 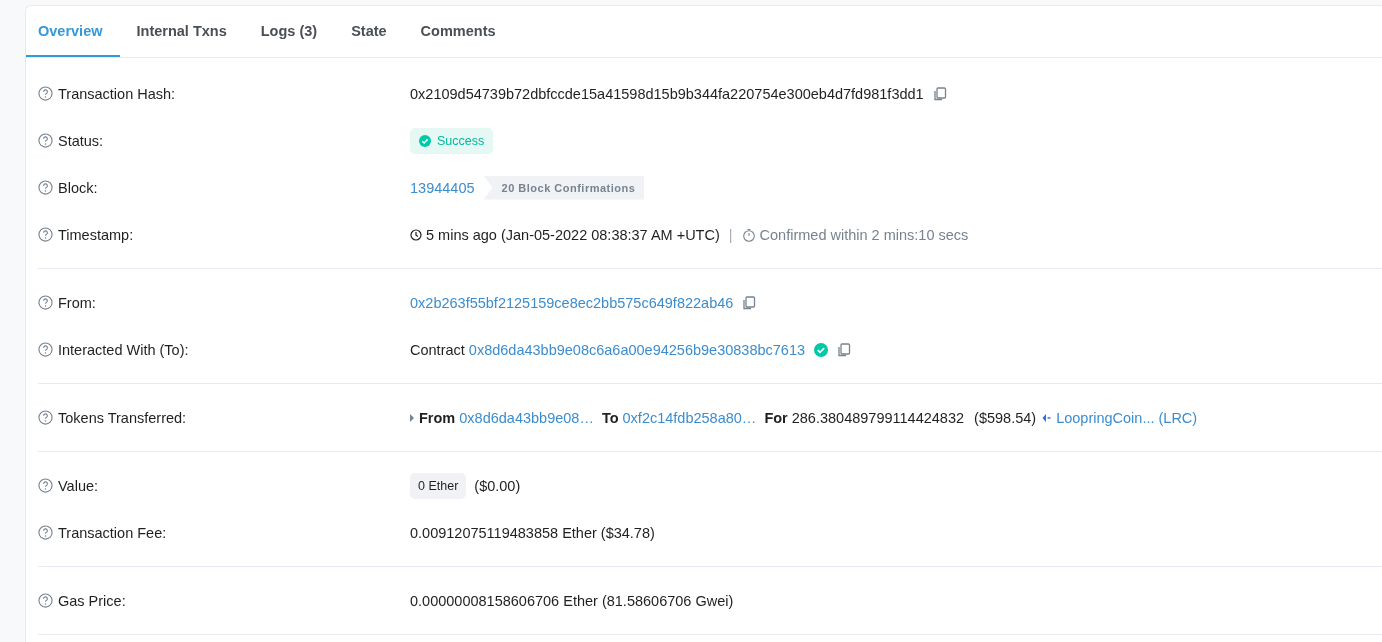 What do you see at coordinates (96, 234) in the screenshot?
I see `field-label: Timestamp:` at bounding box center [96, 234].